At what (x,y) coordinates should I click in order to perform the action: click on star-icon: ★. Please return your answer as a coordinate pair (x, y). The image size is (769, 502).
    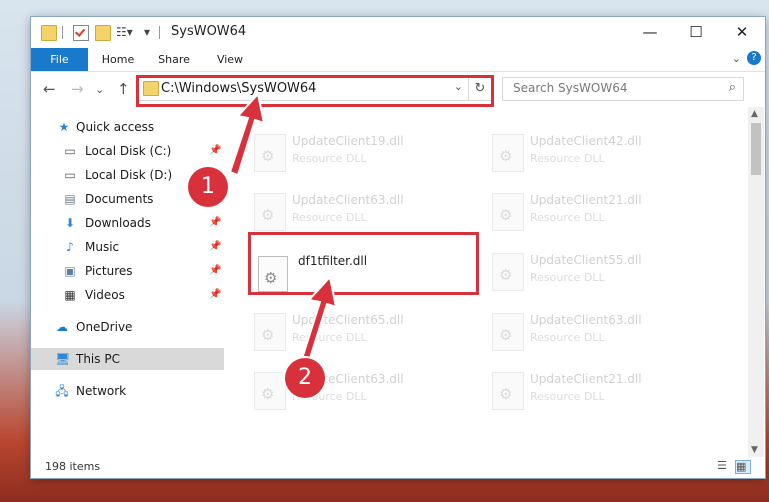
    Looking at the image, I should click on (64, 127).